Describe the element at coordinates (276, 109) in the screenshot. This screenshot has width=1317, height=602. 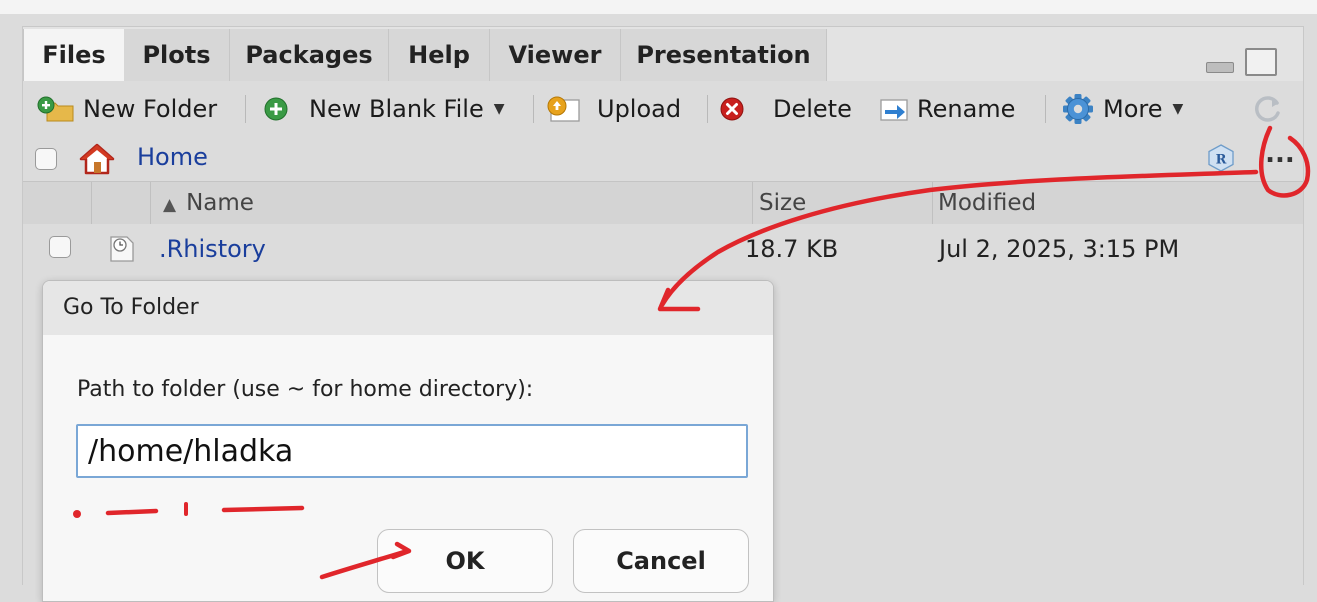
I see `add-file-icon` at that location.